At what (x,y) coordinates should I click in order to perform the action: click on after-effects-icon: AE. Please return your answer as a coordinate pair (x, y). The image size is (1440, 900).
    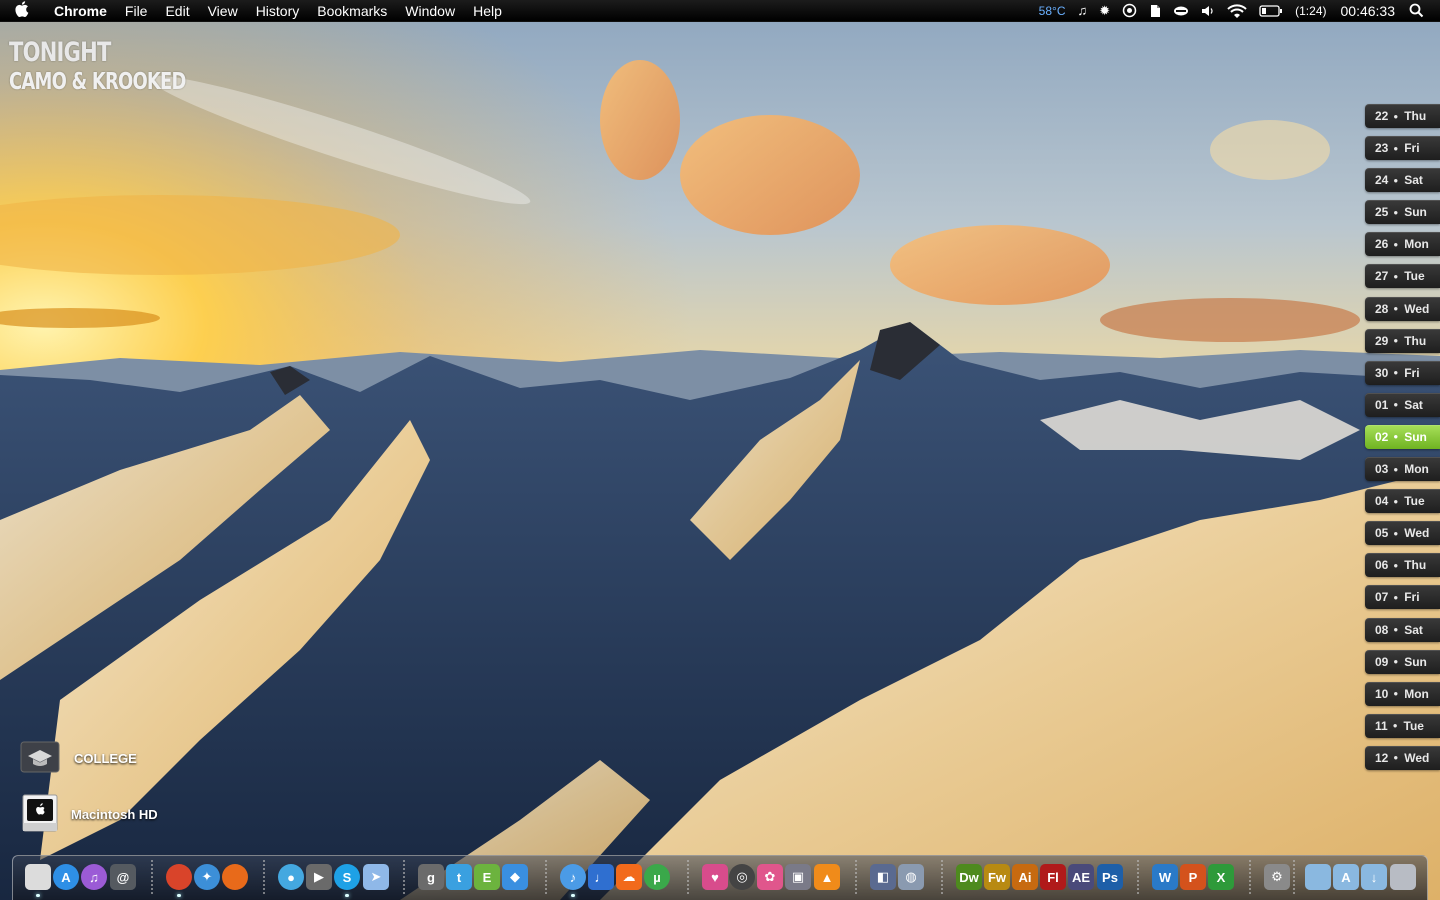
    Looking at the image, I should click on (1081, 877).